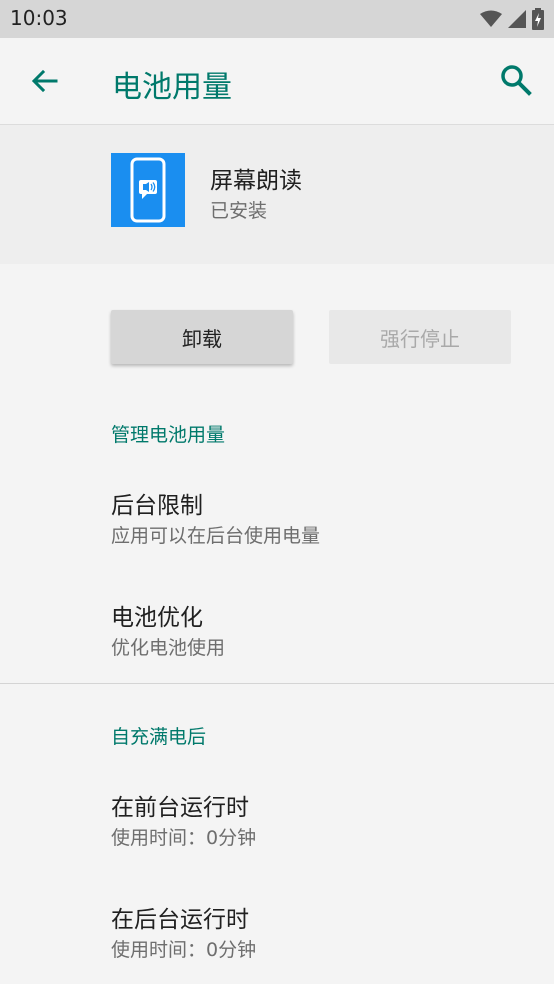  Describe the element at coordinates (202, 337) in the screenshot. I see `uninstall-button: 卸载` at that location.